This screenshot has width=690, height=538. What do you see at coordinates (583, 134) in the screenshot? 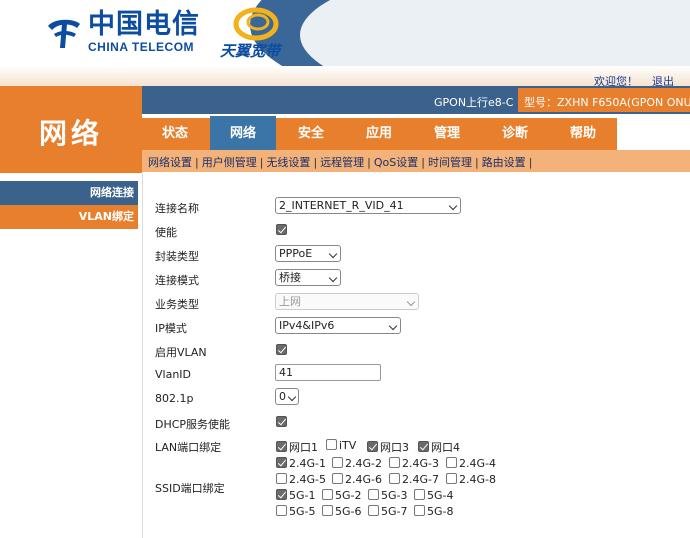
I see `tab-help: 帮助` at bounding box center [583, 134].